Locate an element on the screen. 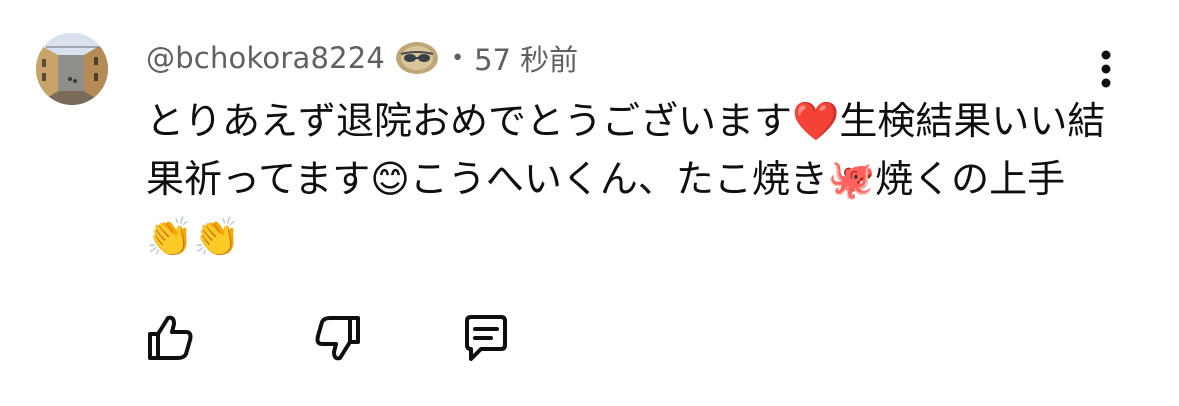  like-button is located at coordinates (170, 338).